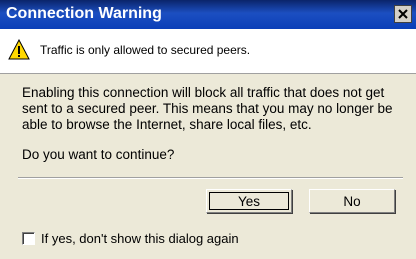 The image size is (416, 259). I want to click on no-button: No, so click(352, 201).